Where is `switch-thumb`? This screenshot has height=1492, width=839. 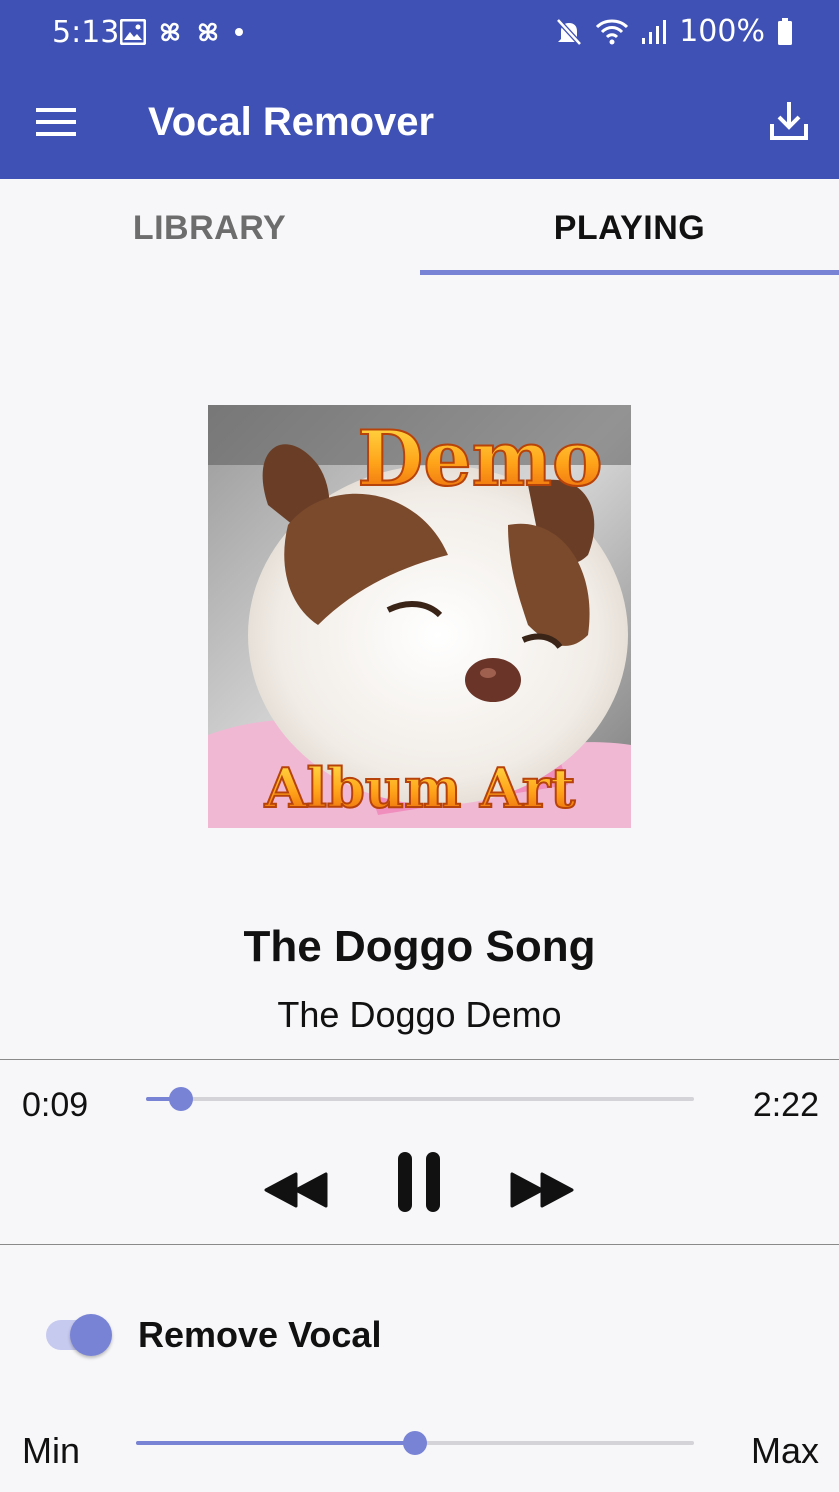
switch-thumb is located at coordinates (91, 1335).